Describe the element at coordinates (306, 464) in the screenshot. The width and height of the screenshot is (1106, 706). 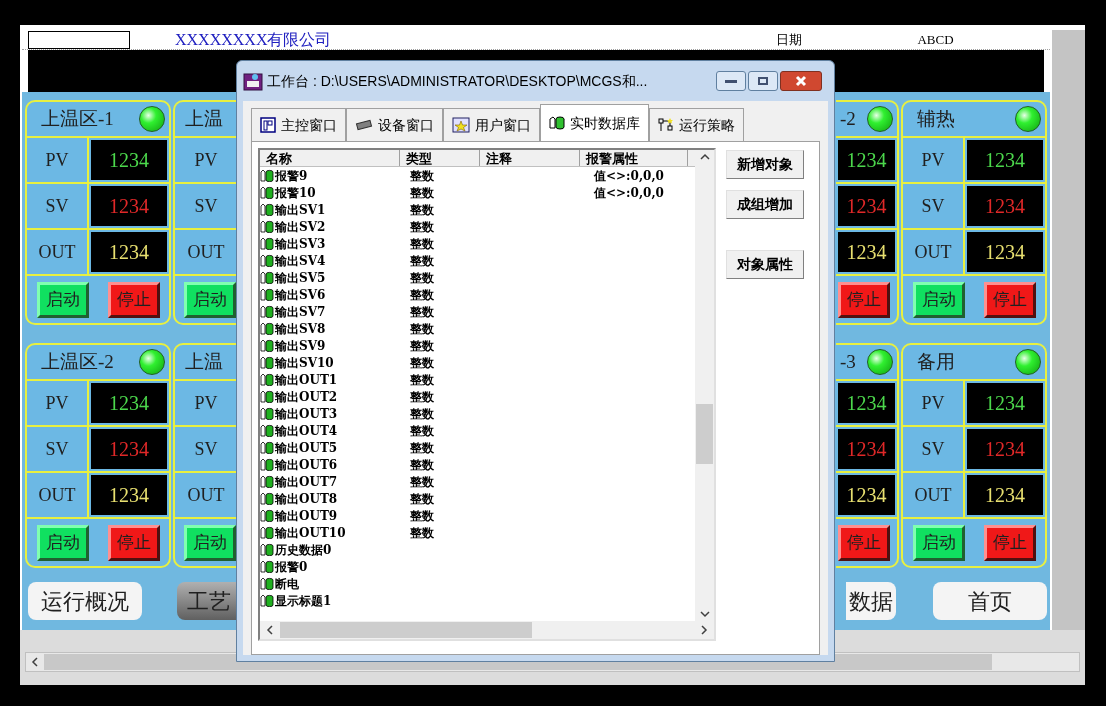
I see `variable-name: 输出OUT6` at that location.